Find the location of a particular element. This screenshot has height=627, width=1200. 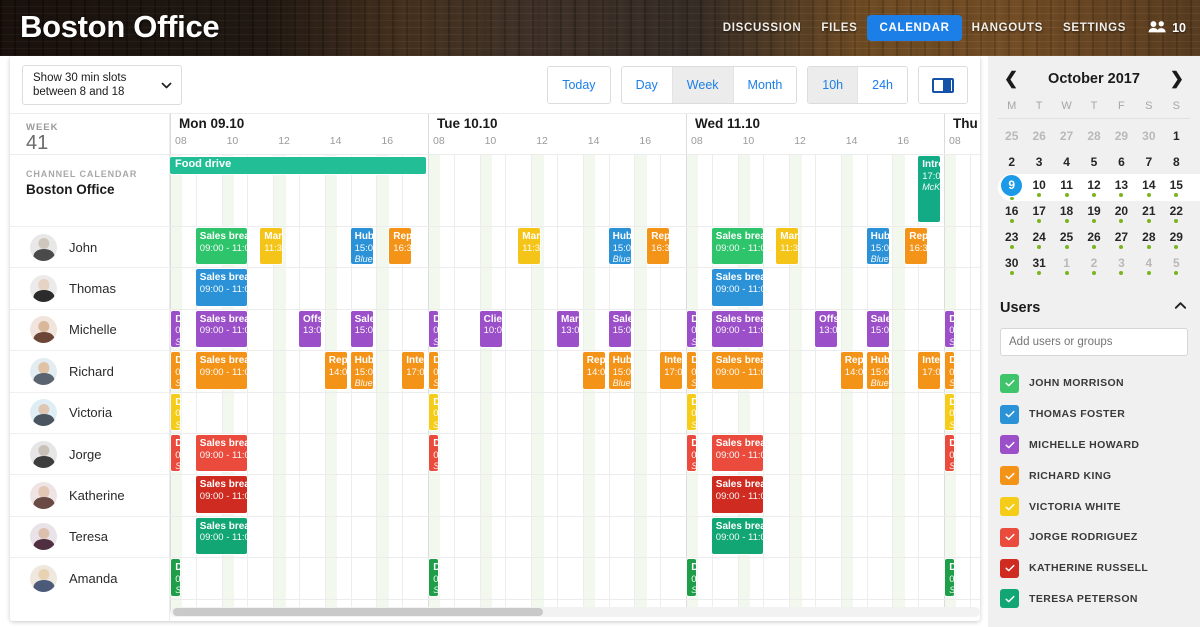

add-users-input is located at coordinates (1094, 342).